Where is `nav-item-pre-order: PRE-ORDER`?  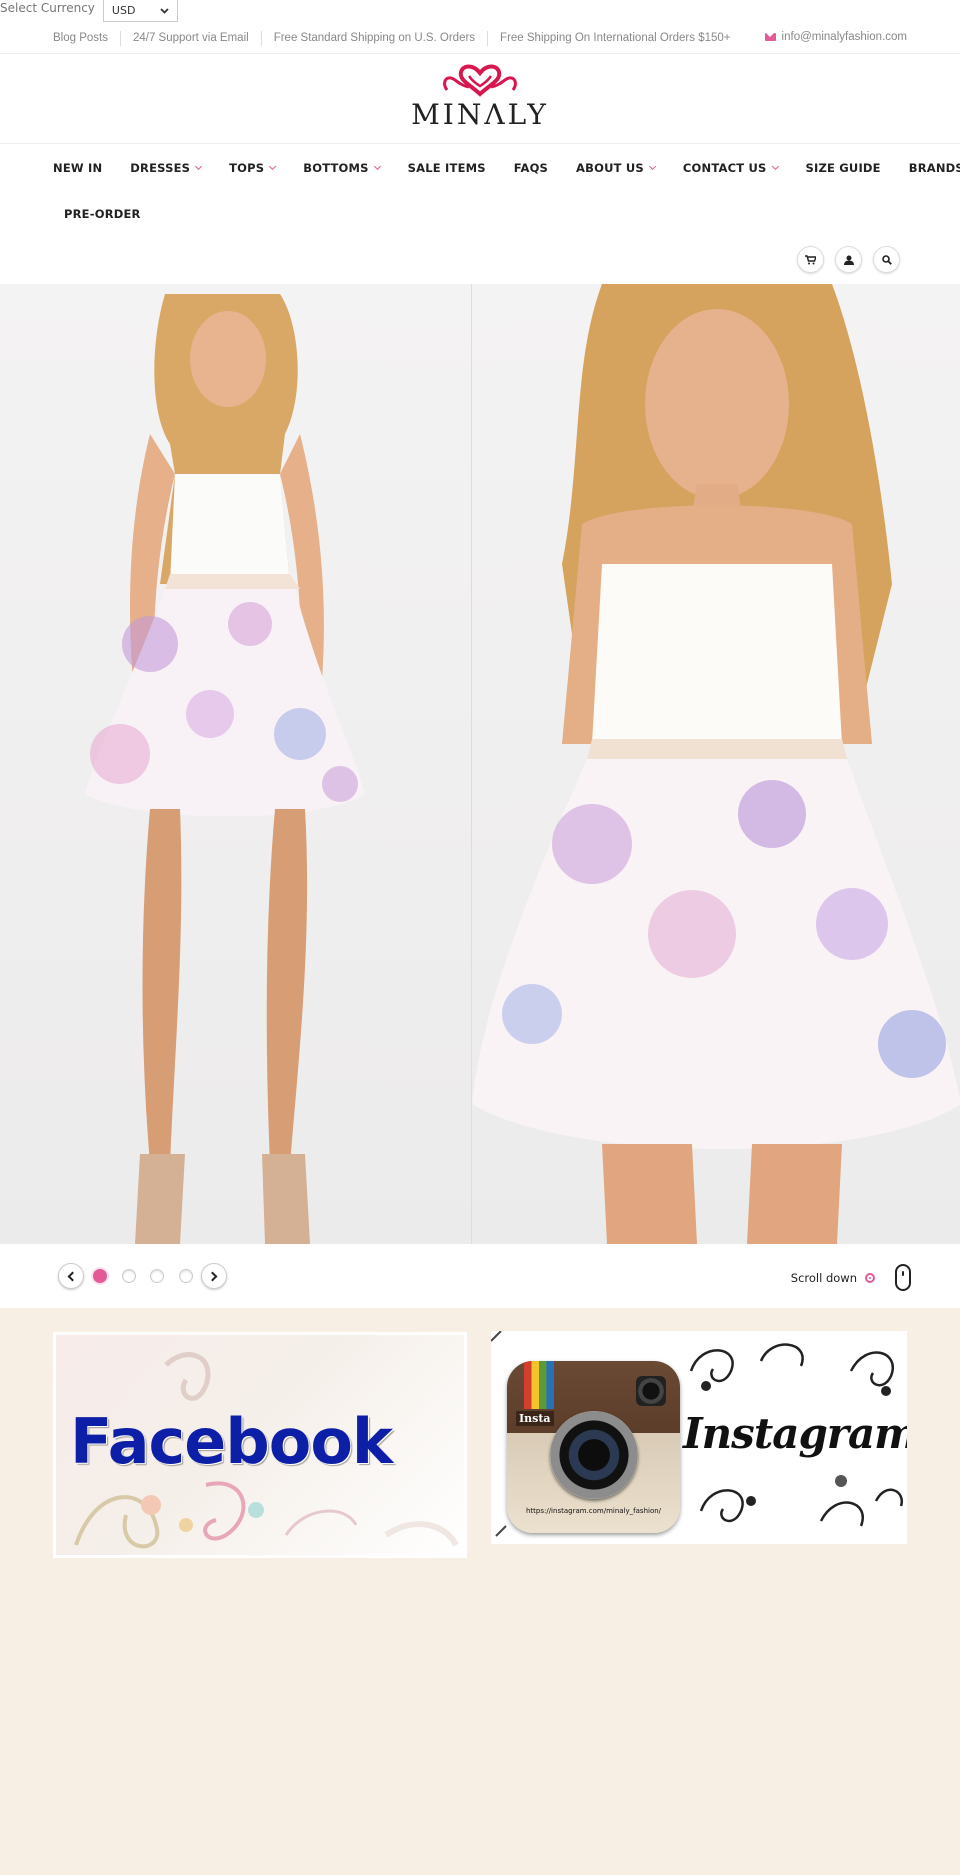
nav-item-pre-order: PRE-ORDER is located at coordinates (102, 214).